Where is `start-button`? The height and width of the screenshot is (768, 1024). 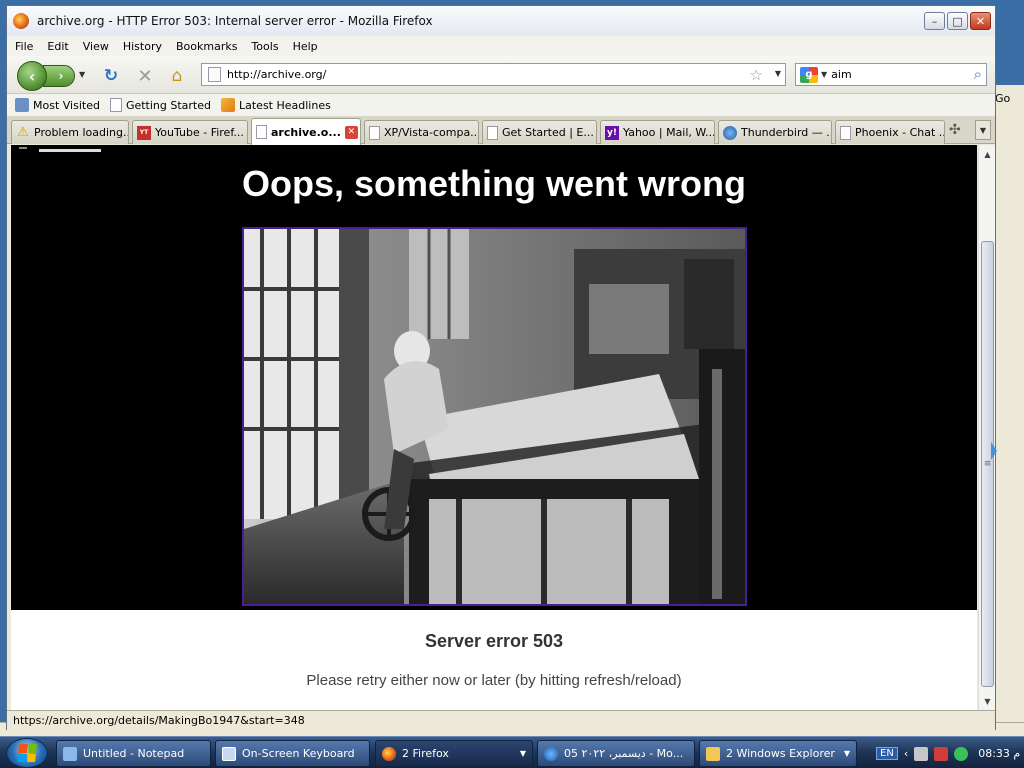
start-button is located at coordinates (27, 753).